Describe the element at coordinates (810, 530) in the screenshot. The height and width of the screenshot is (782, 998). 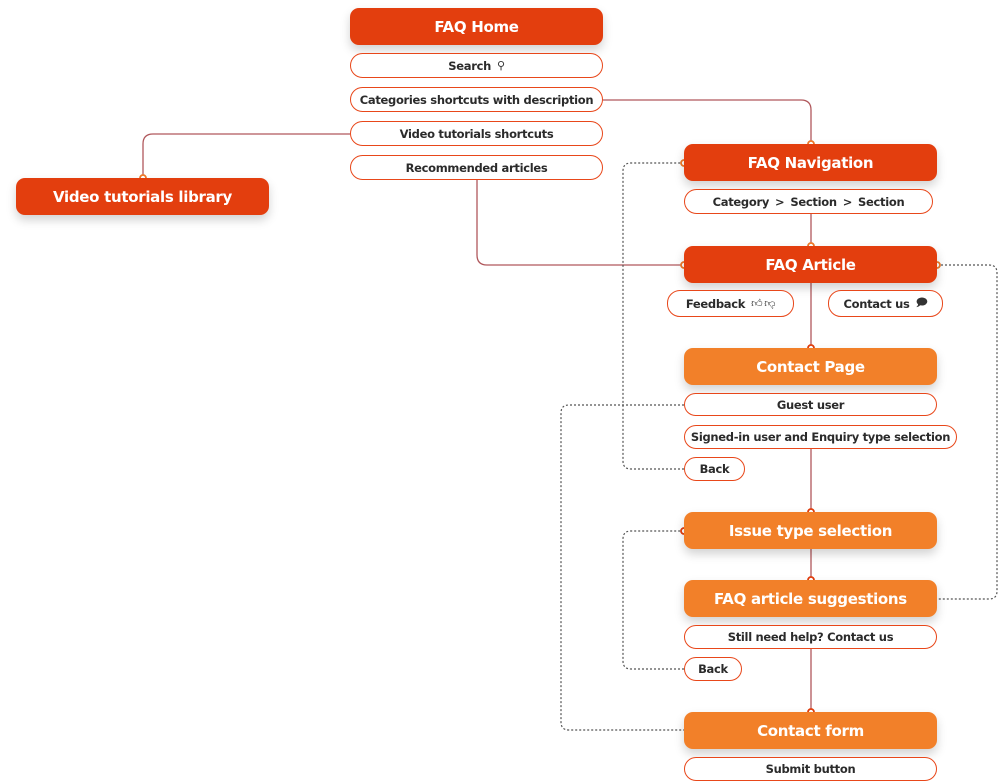
I see `issue-type-node: Issue type selection` at that location.